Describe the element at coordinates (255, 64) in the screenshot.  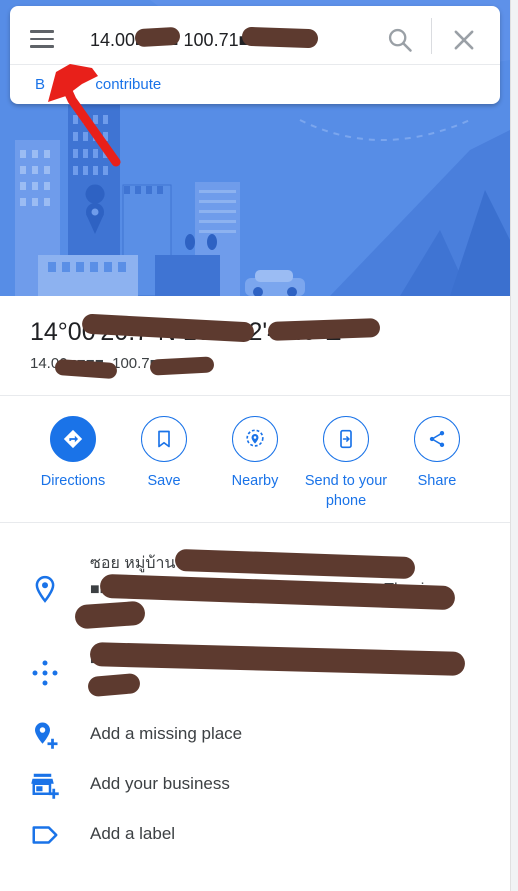
I see `search-box-separator` at that location.